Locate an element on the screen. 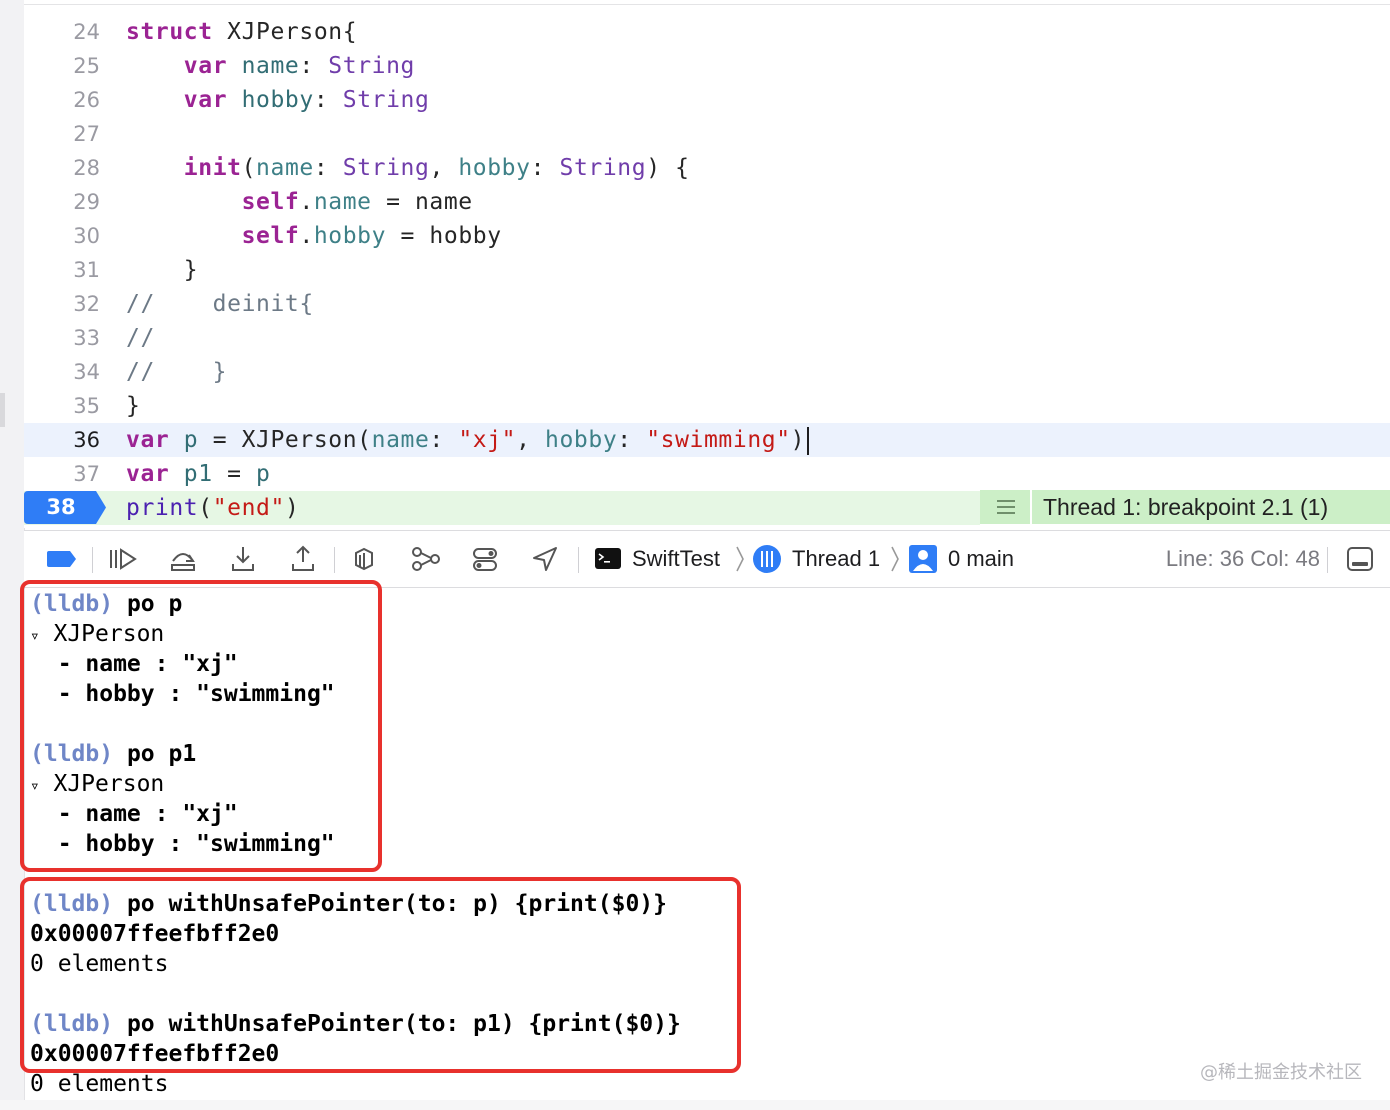  code-text: // is located at coordinates (140, 338).